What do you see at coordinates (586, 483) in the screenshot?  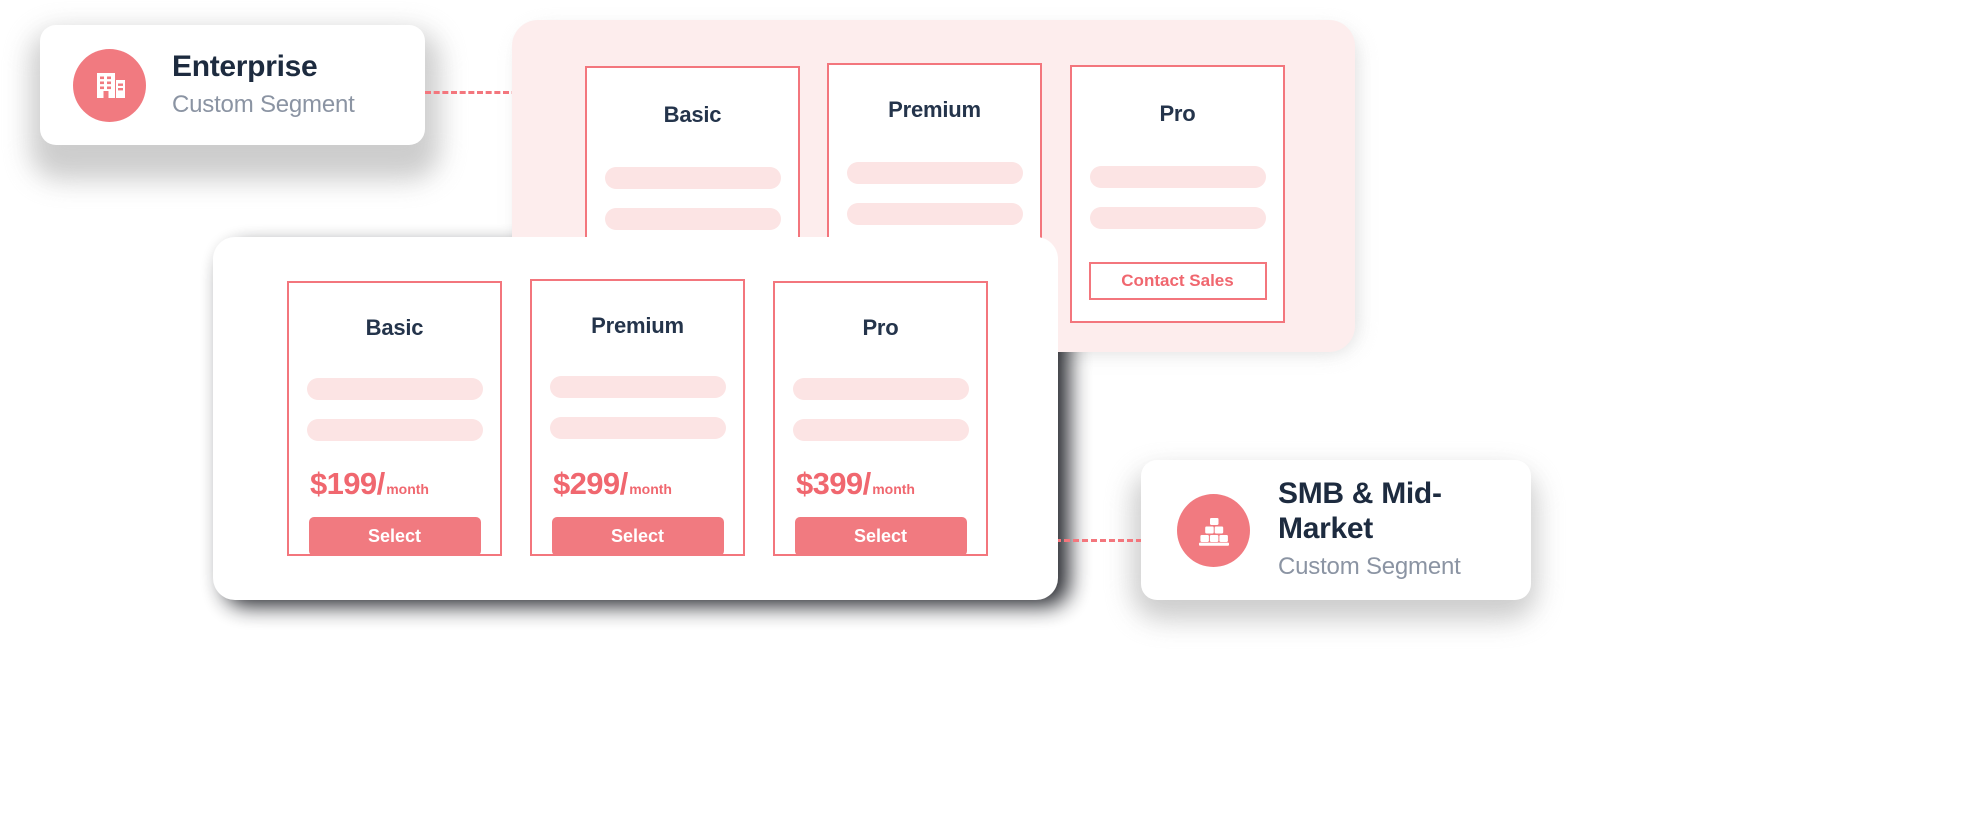 I see `price-amount: $299` at bounding box center [586, 483].